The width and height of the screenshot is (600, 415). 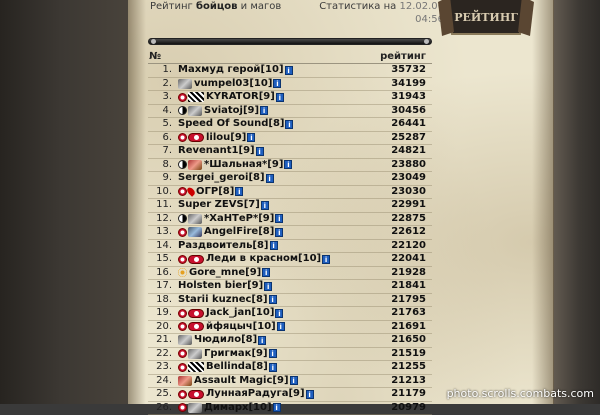 What do you see at coordinates (227, 354) in the screenshot?
I see `player-name-link: Григмак` at bounding box center [227, 354].